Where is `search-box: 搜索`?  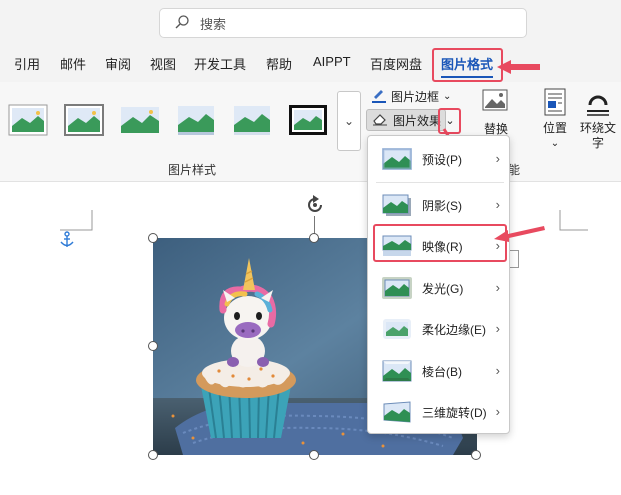 search-box: 搜索 is located at coordinates (343, 23).